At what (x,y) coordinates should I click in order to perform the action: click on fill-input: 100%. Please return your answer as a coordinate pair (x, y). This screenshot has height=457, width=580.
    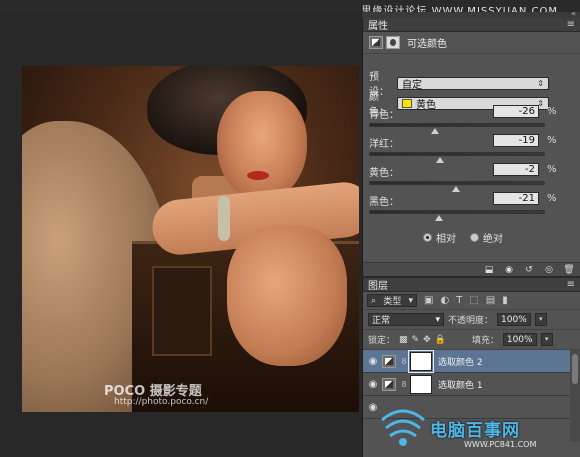
    Looking at the image, I should click on (519, 339).